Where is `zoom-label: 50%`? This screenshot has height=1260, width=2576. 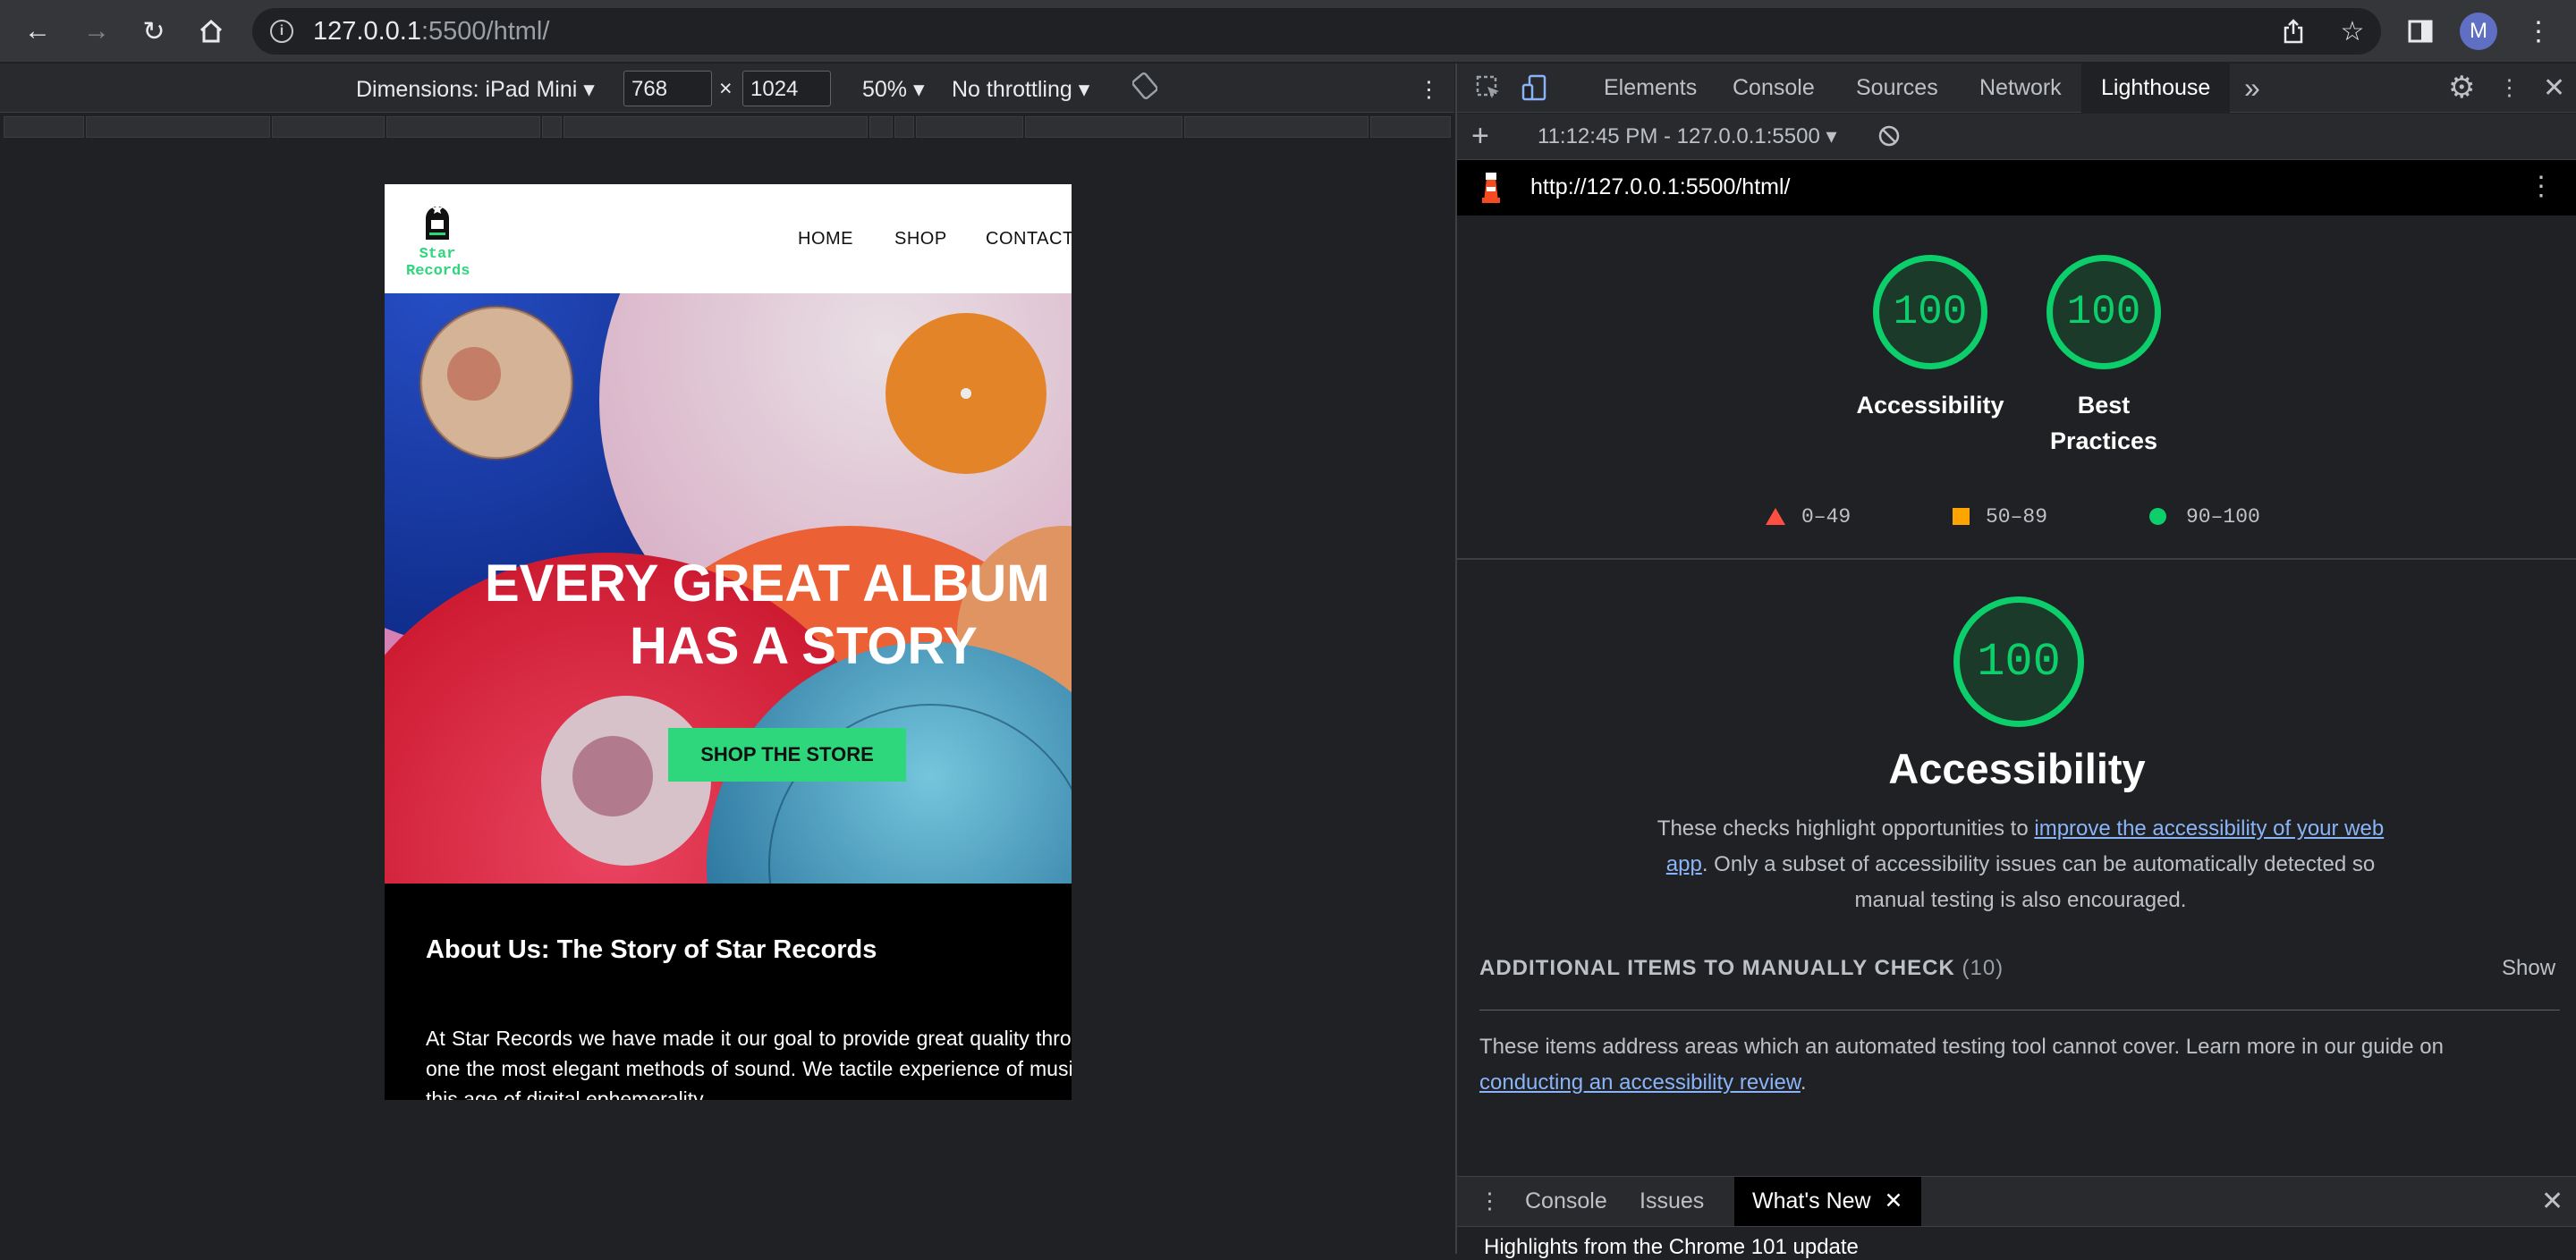
zoom-label: 50% is located at coordinates (885, 89).